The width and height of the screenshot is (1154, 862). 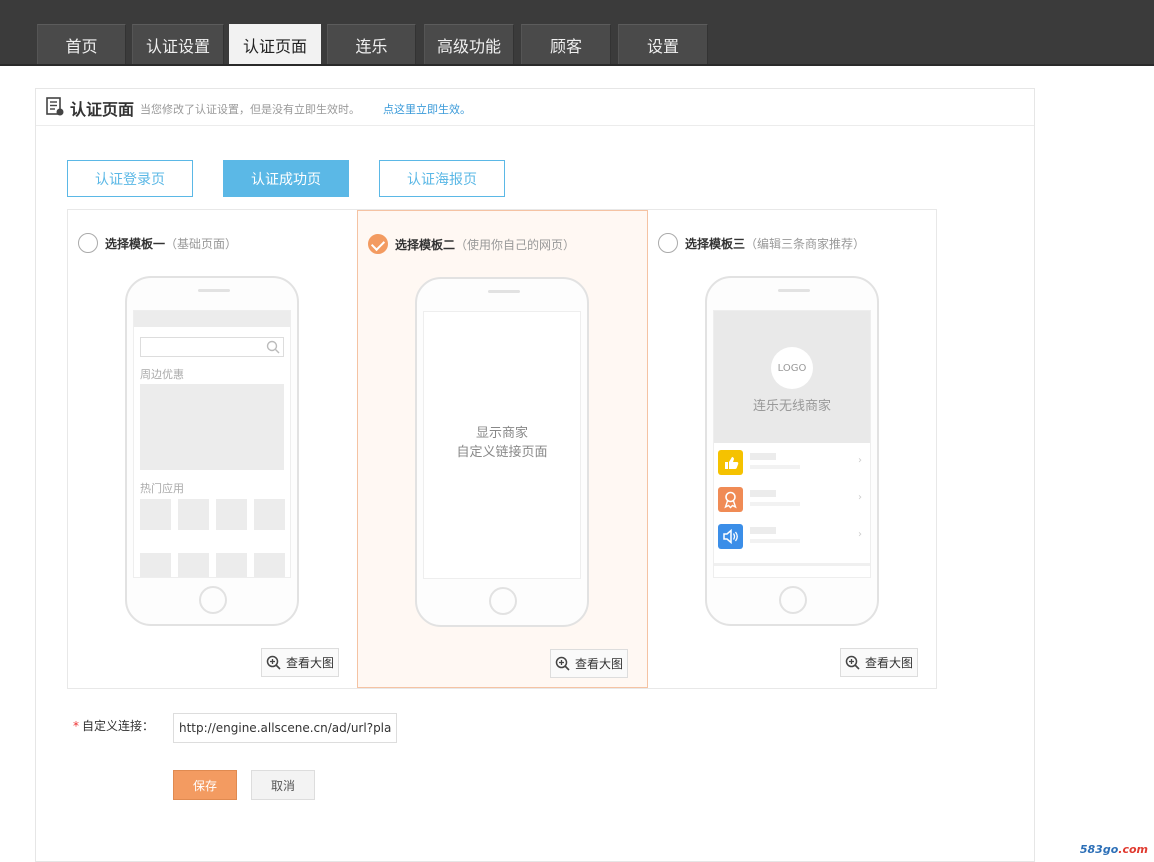 What do you see at coordinates (55, 106) in the screenshot?
I see `document-icon` at bounding box center [55, 106].